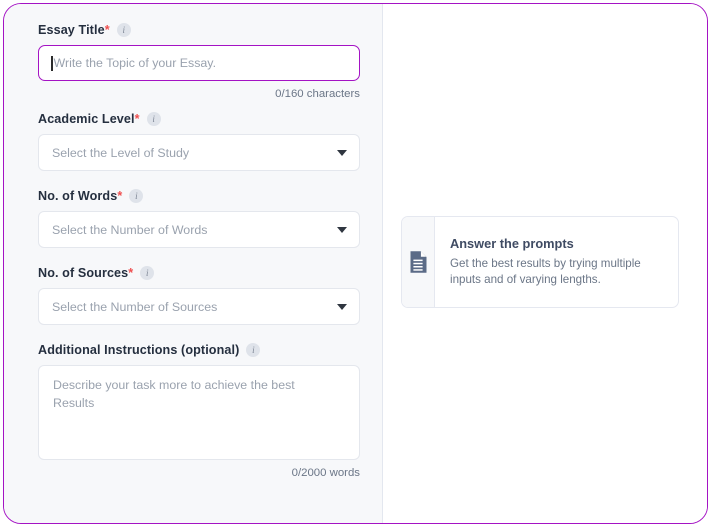  I want to click on field-label-row: No. of Sources* i, so click(200, 273).